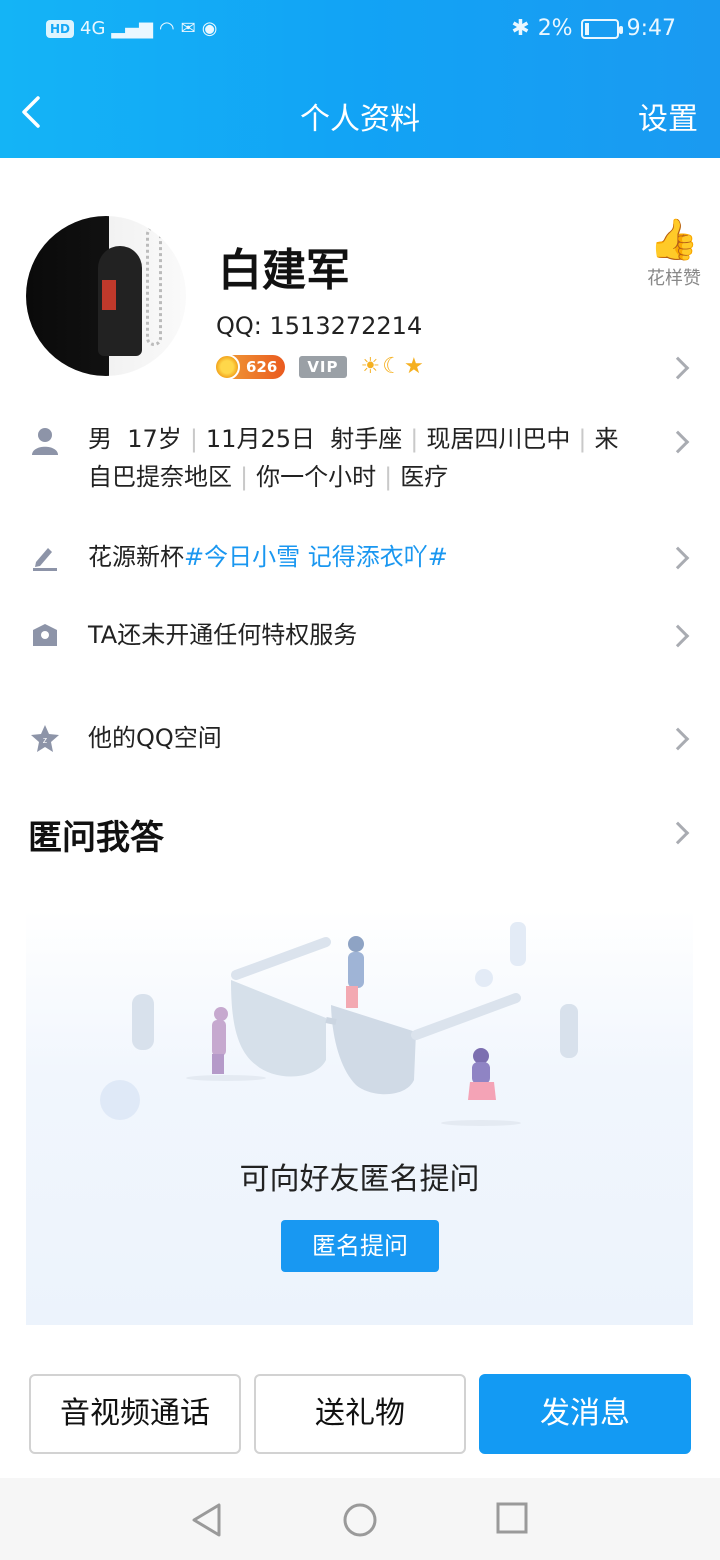 The image size is (720, 1560). What do you see at coordinates (155, 738) in the screenshot?
I see `qzone-text: 他的QQ空间` at bounding box center [155, 738].